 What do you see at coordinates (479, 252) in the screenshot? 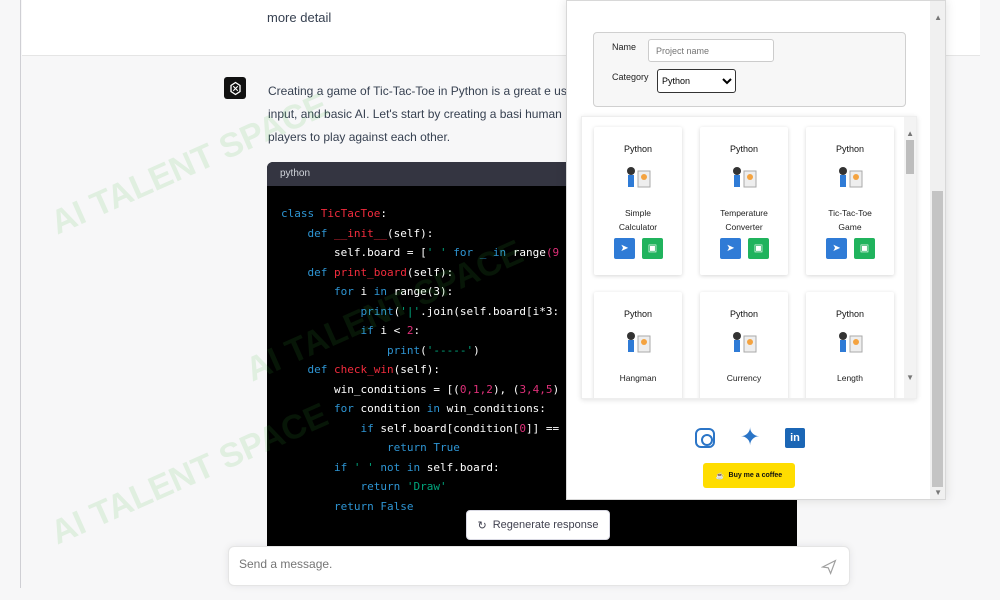
I see `code-token: for _ in` at bounding box center [479, 252].